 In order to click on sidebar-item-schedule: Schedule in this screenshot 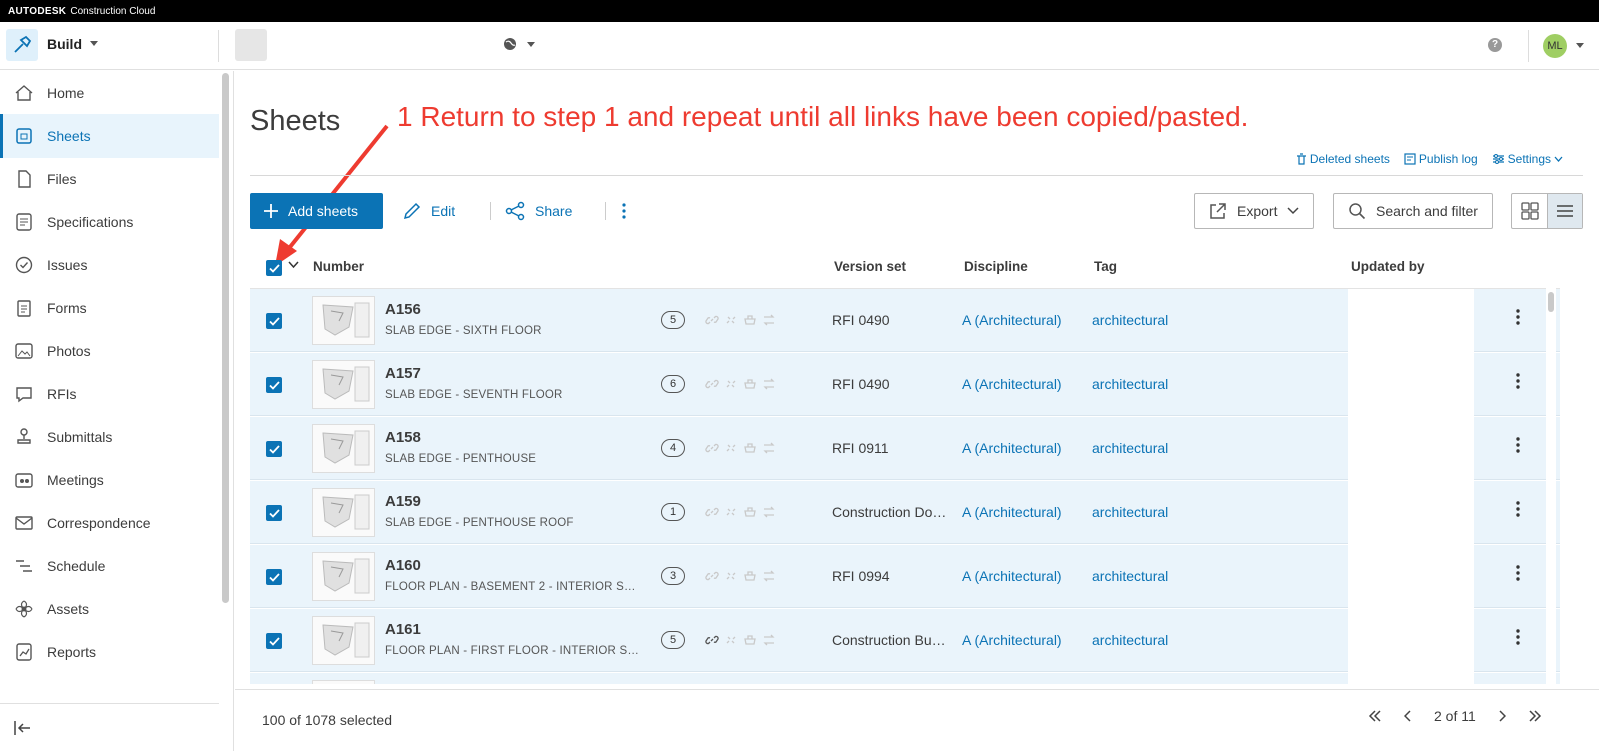, I will do `click(109, 566)`.